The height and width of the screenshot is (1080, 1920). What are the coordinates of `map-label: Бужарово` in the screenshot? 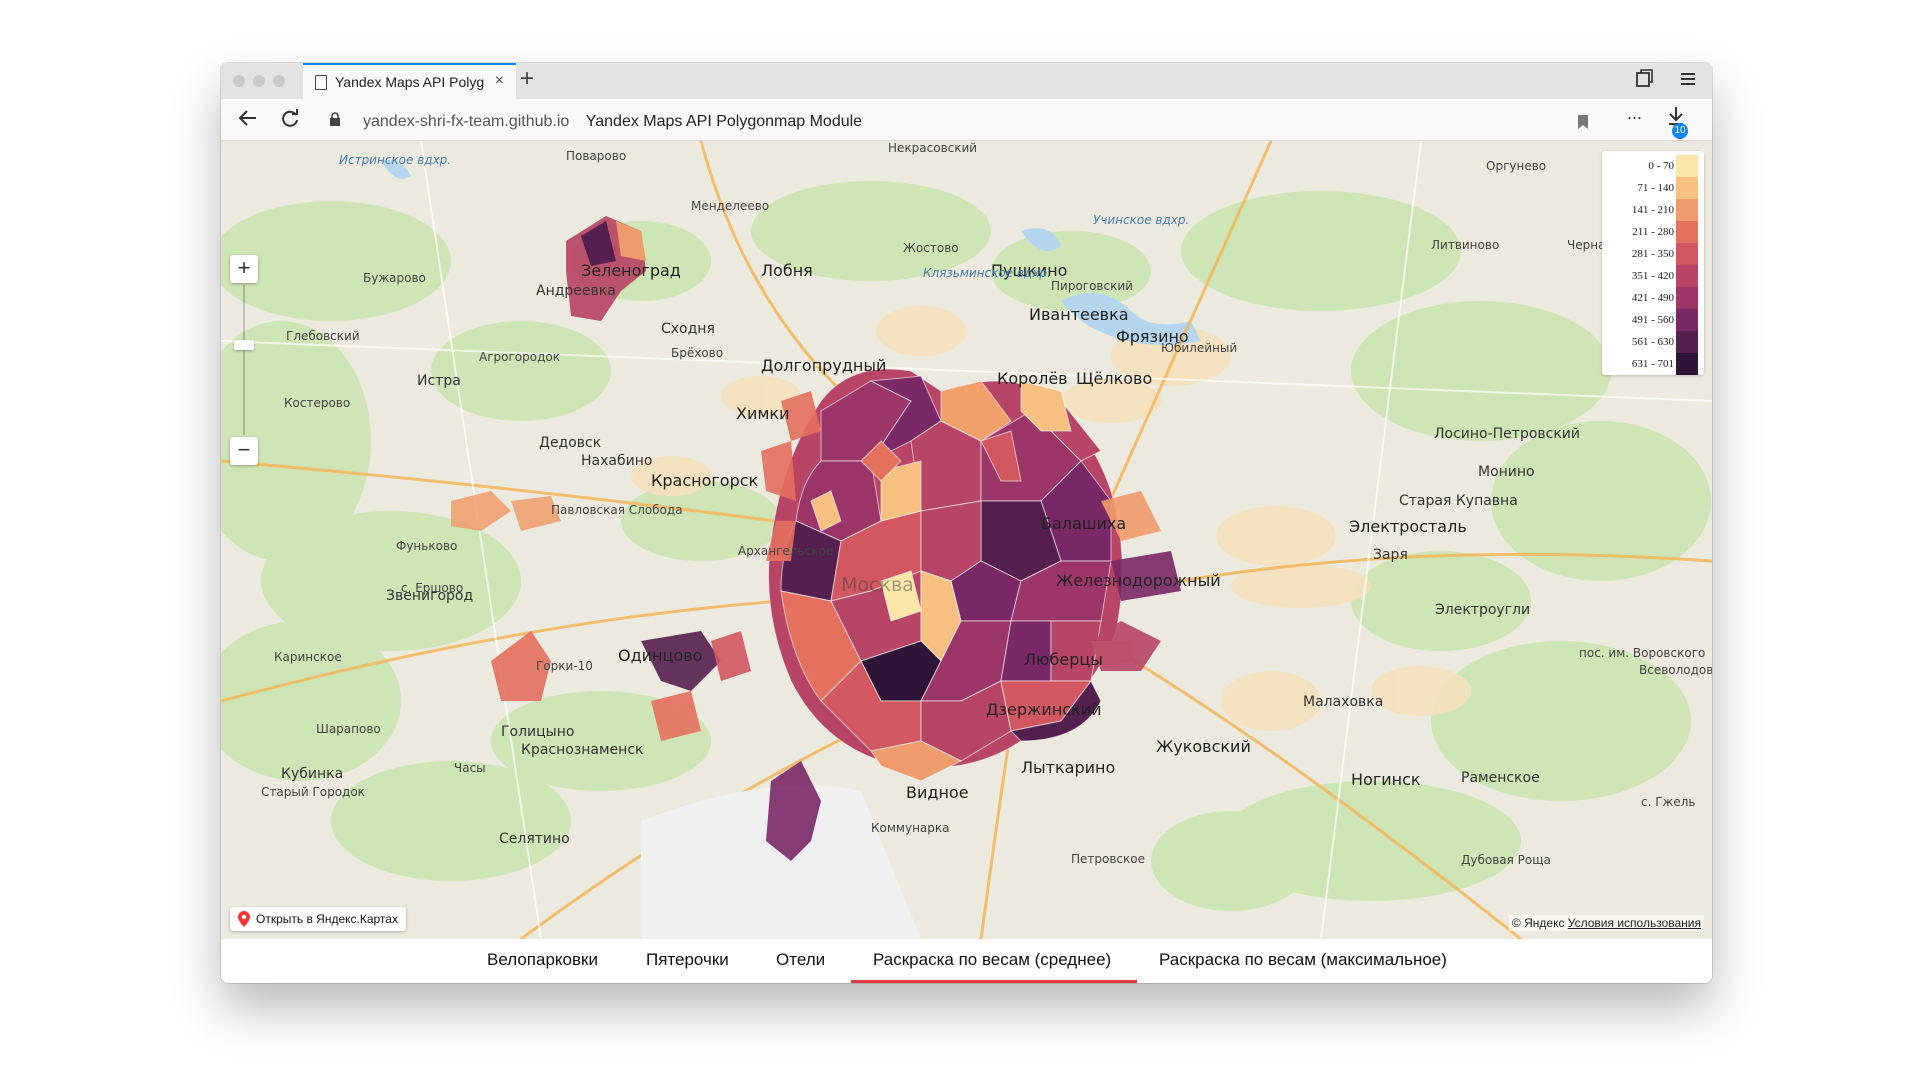 It's located at (394, 278).